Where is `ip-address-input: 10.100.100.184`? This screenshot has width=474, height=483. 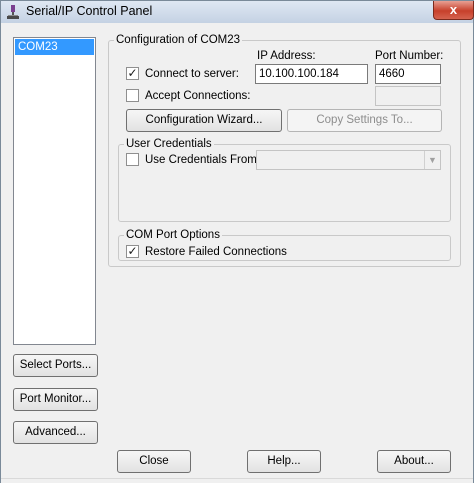
ip-address-input: 10.100.100.184 is located at coordinates (311, 74).